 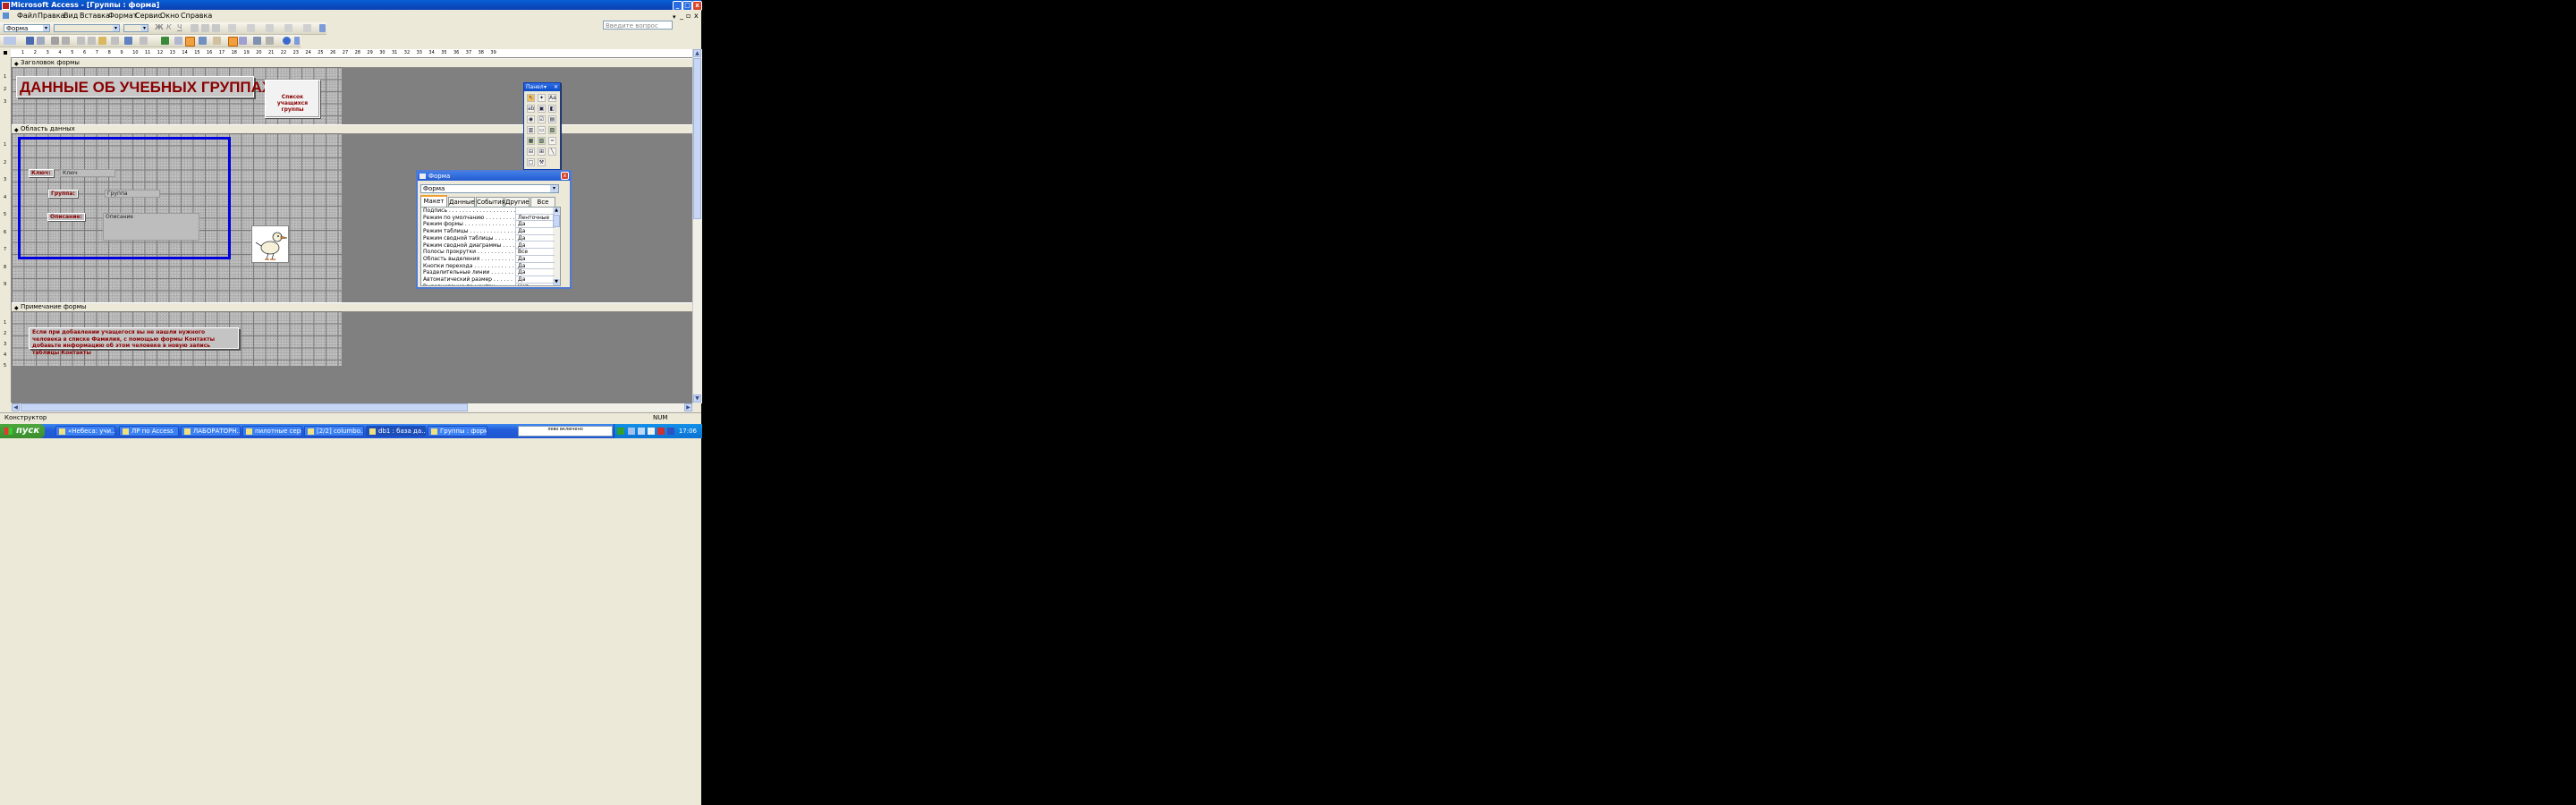 What do you see at coordinates (169, 15) in the screenshot?
I see `menu-window: Окно` at bounding box center [169, 15].